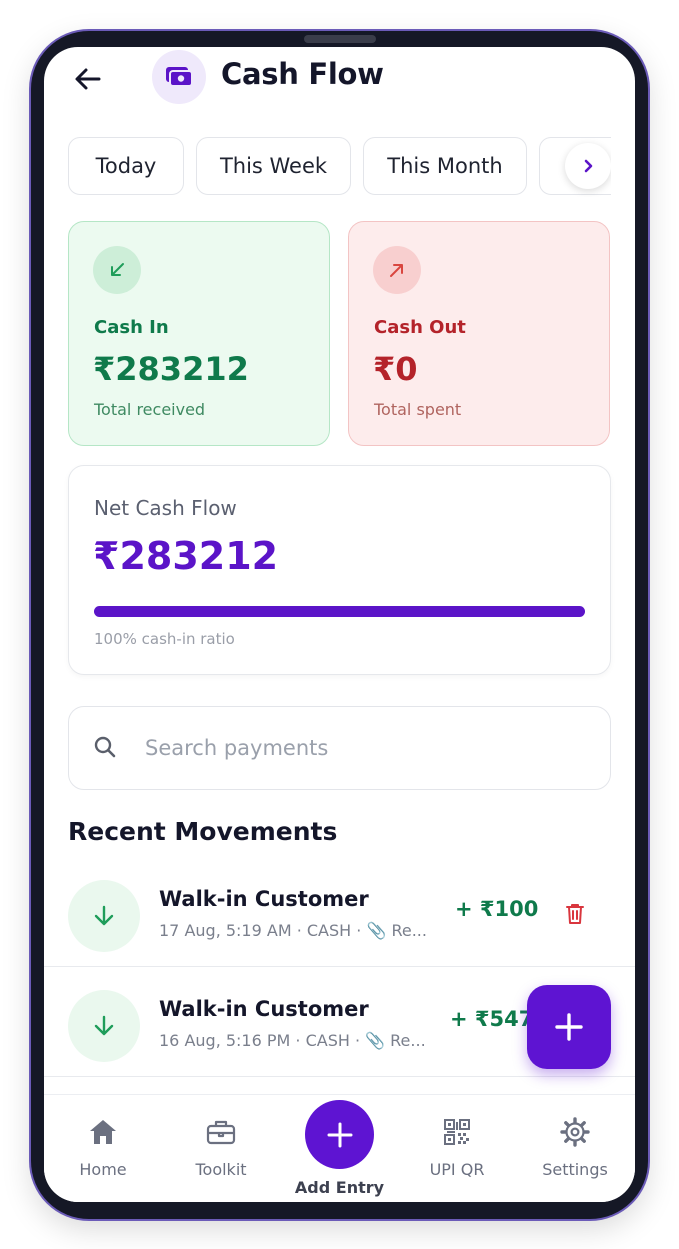  I want to click on bottom-navigation: Home Toolkit Add Entry UPI QR Settings, so click(339, 1148).